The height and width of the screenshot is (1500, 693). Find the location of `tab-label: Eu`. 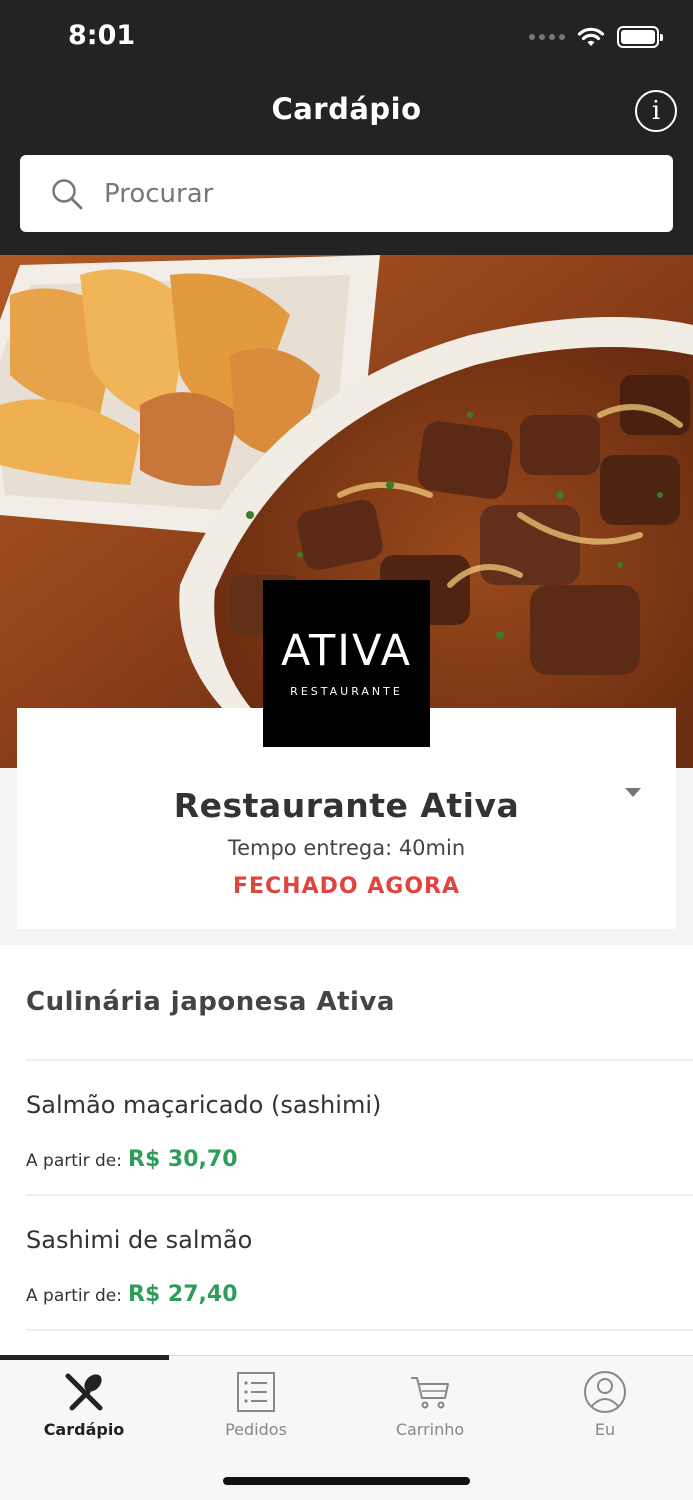

tab-label: Eu is located at coordinates (605, 1429).